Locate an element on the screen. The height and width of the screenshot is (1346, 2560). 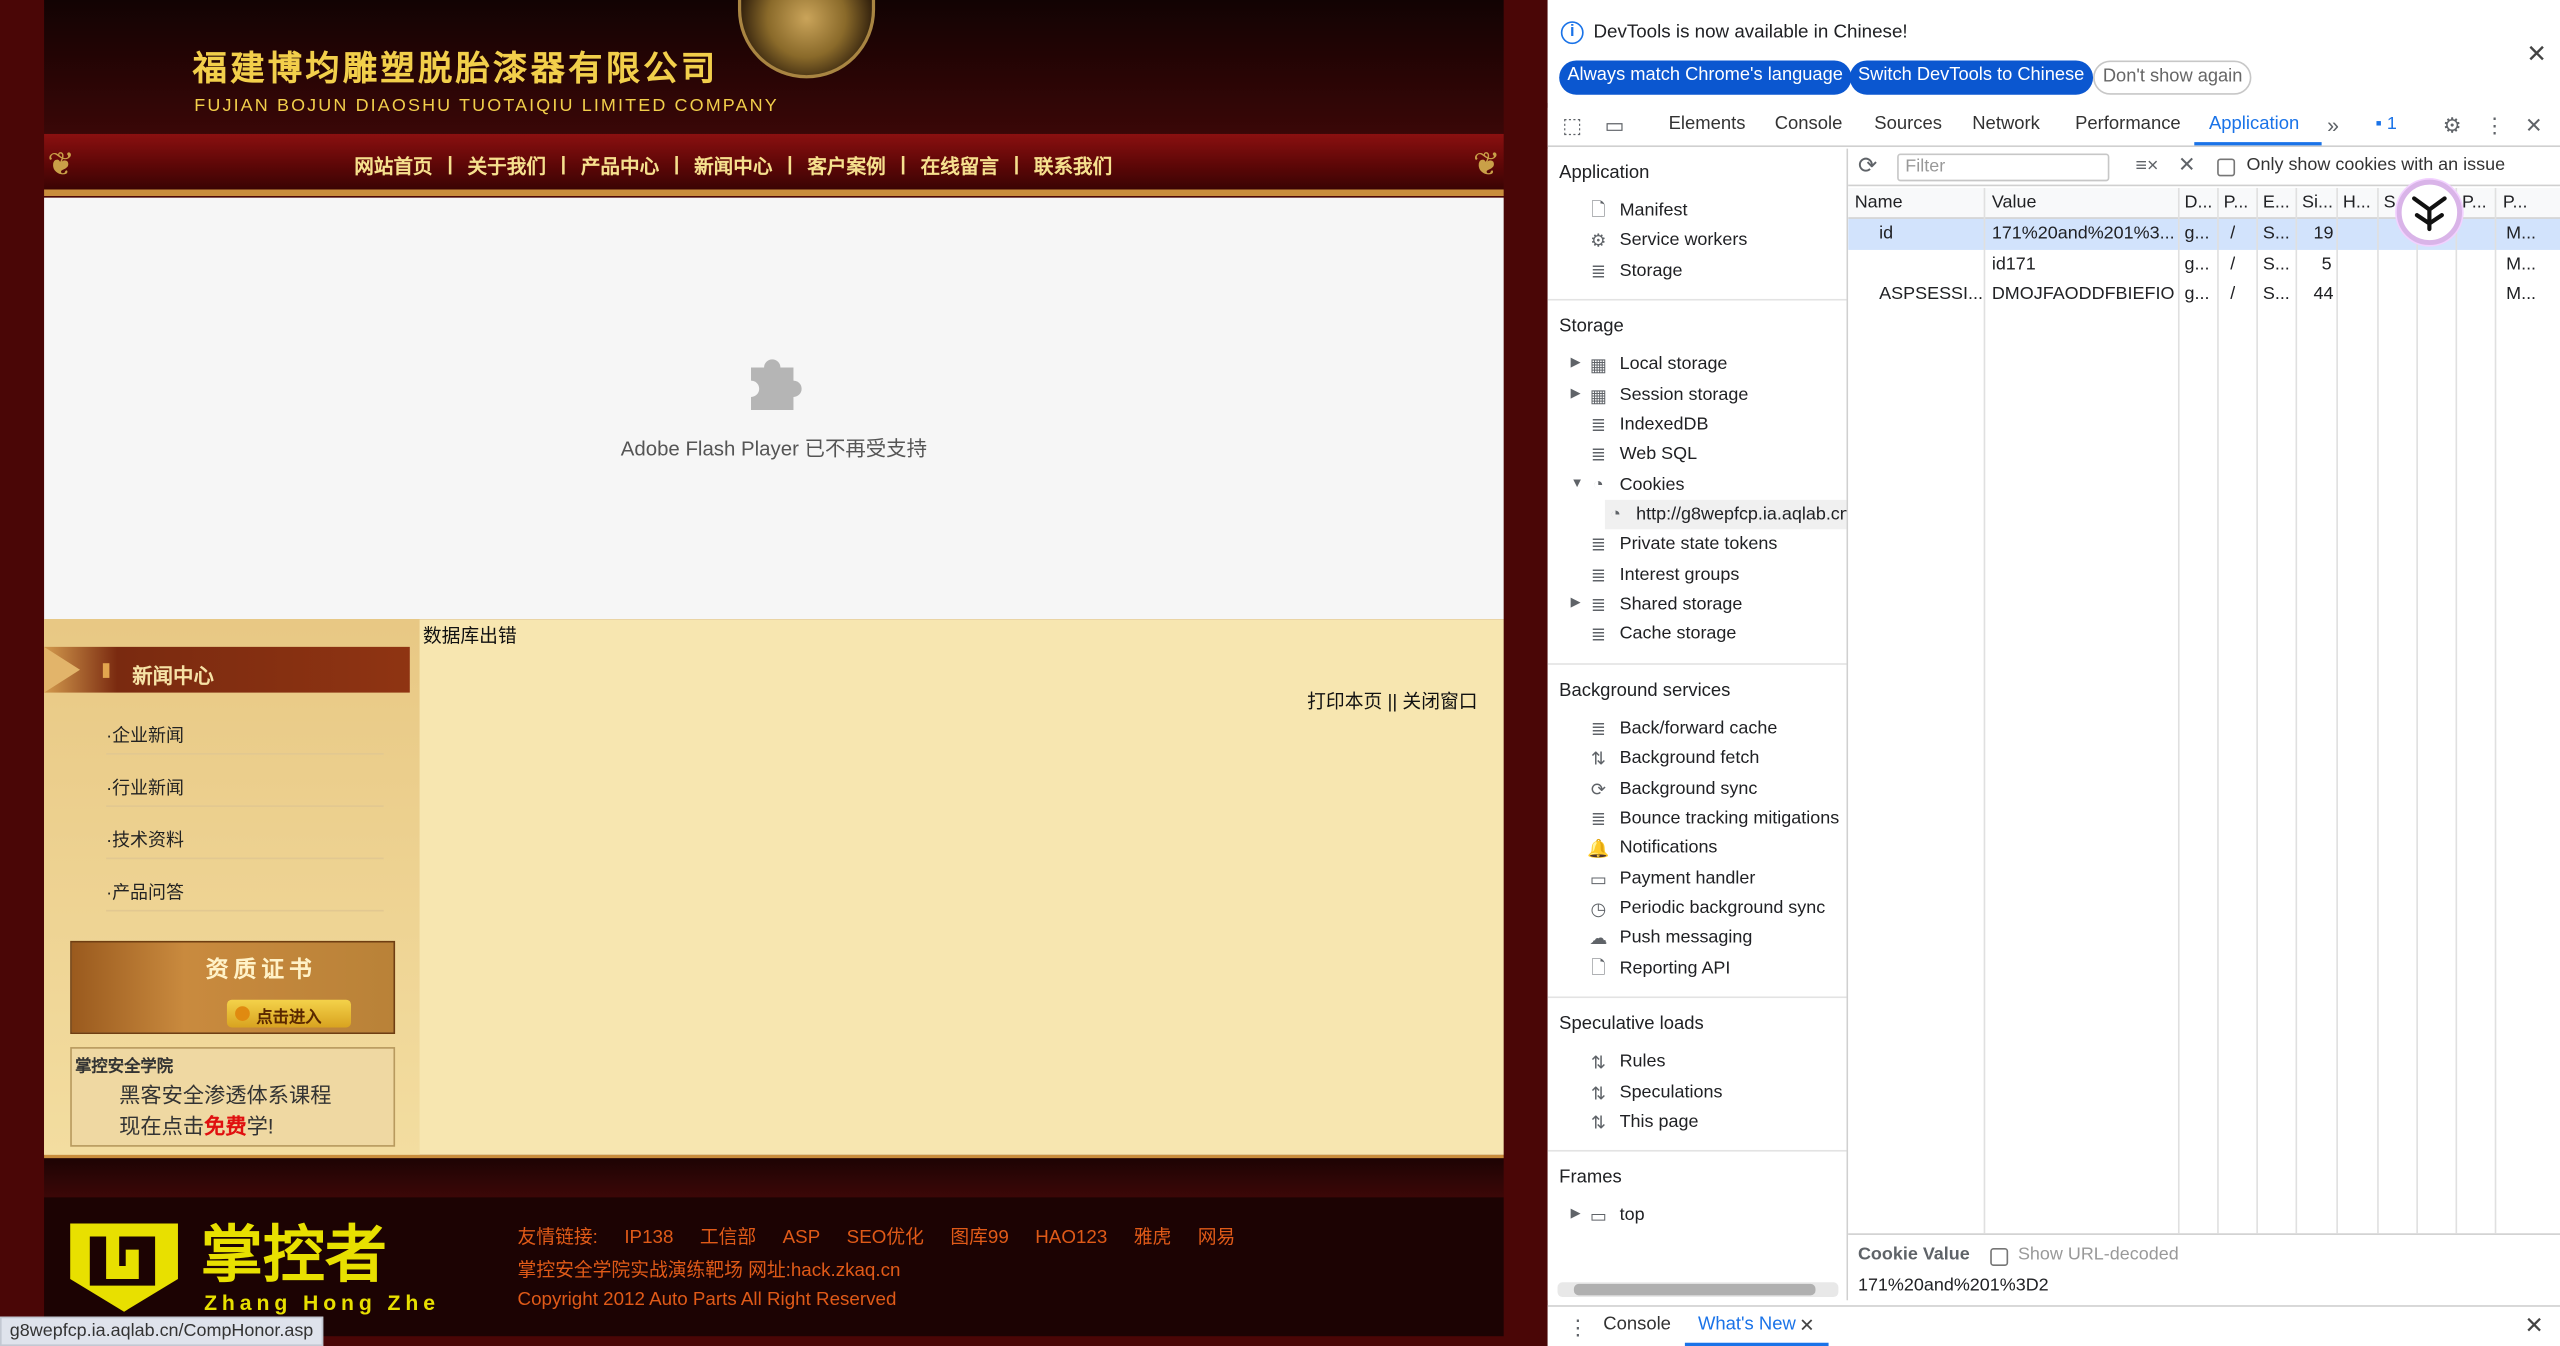
sidebar-item-indexeddb: ≣ IndexedDB is located at coordinates (1648, 424).